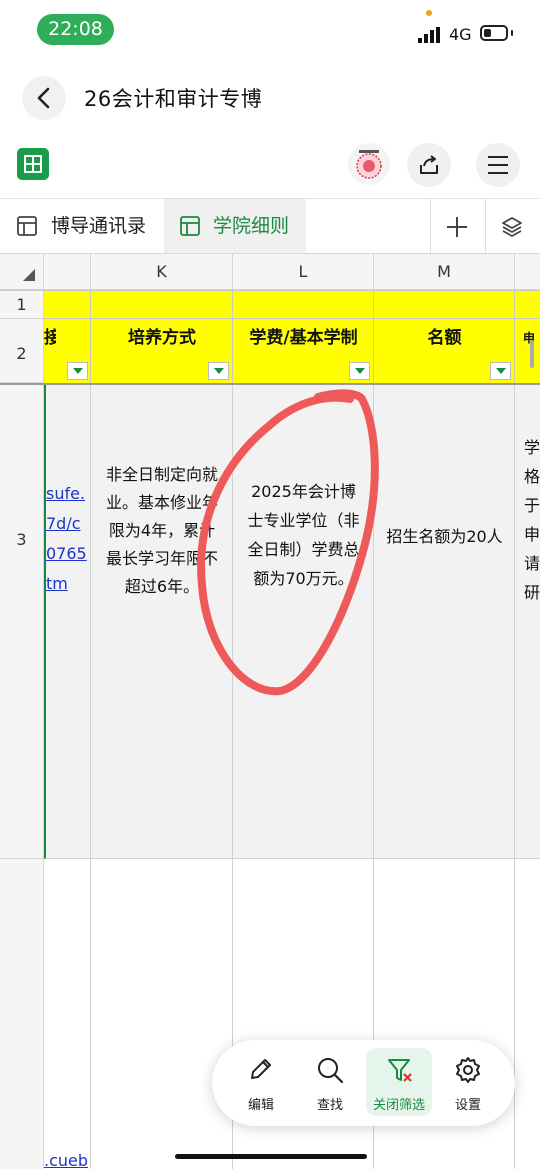 Image resolution: width=540 pixels, height=1176 pixels. What do you see at coordinates (22, 622) in the screenshot?
I see `row-header-3: 3` at bounding box center [22, 622].